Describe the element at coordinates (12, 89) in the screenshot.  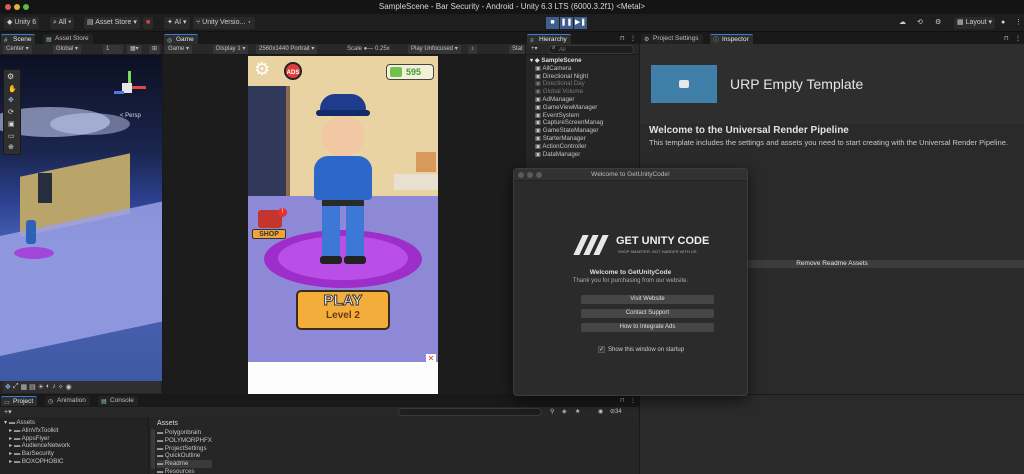
I see `hand-tool-icon: ✋` at that location.